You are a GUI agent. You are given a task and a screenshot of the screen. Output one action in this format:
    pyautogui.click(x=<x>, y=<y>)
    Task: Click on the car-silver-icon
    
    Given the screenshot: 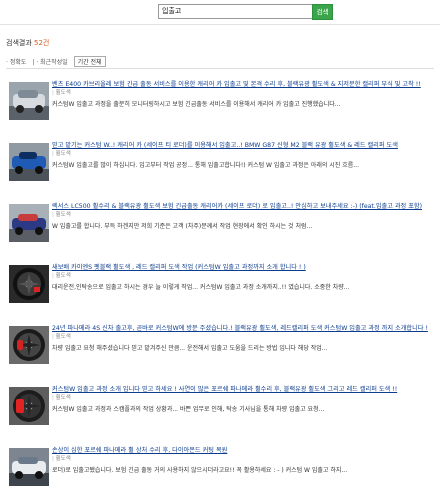 What is the action you would take?
    pyautogui.click(x=29, y=101)
    